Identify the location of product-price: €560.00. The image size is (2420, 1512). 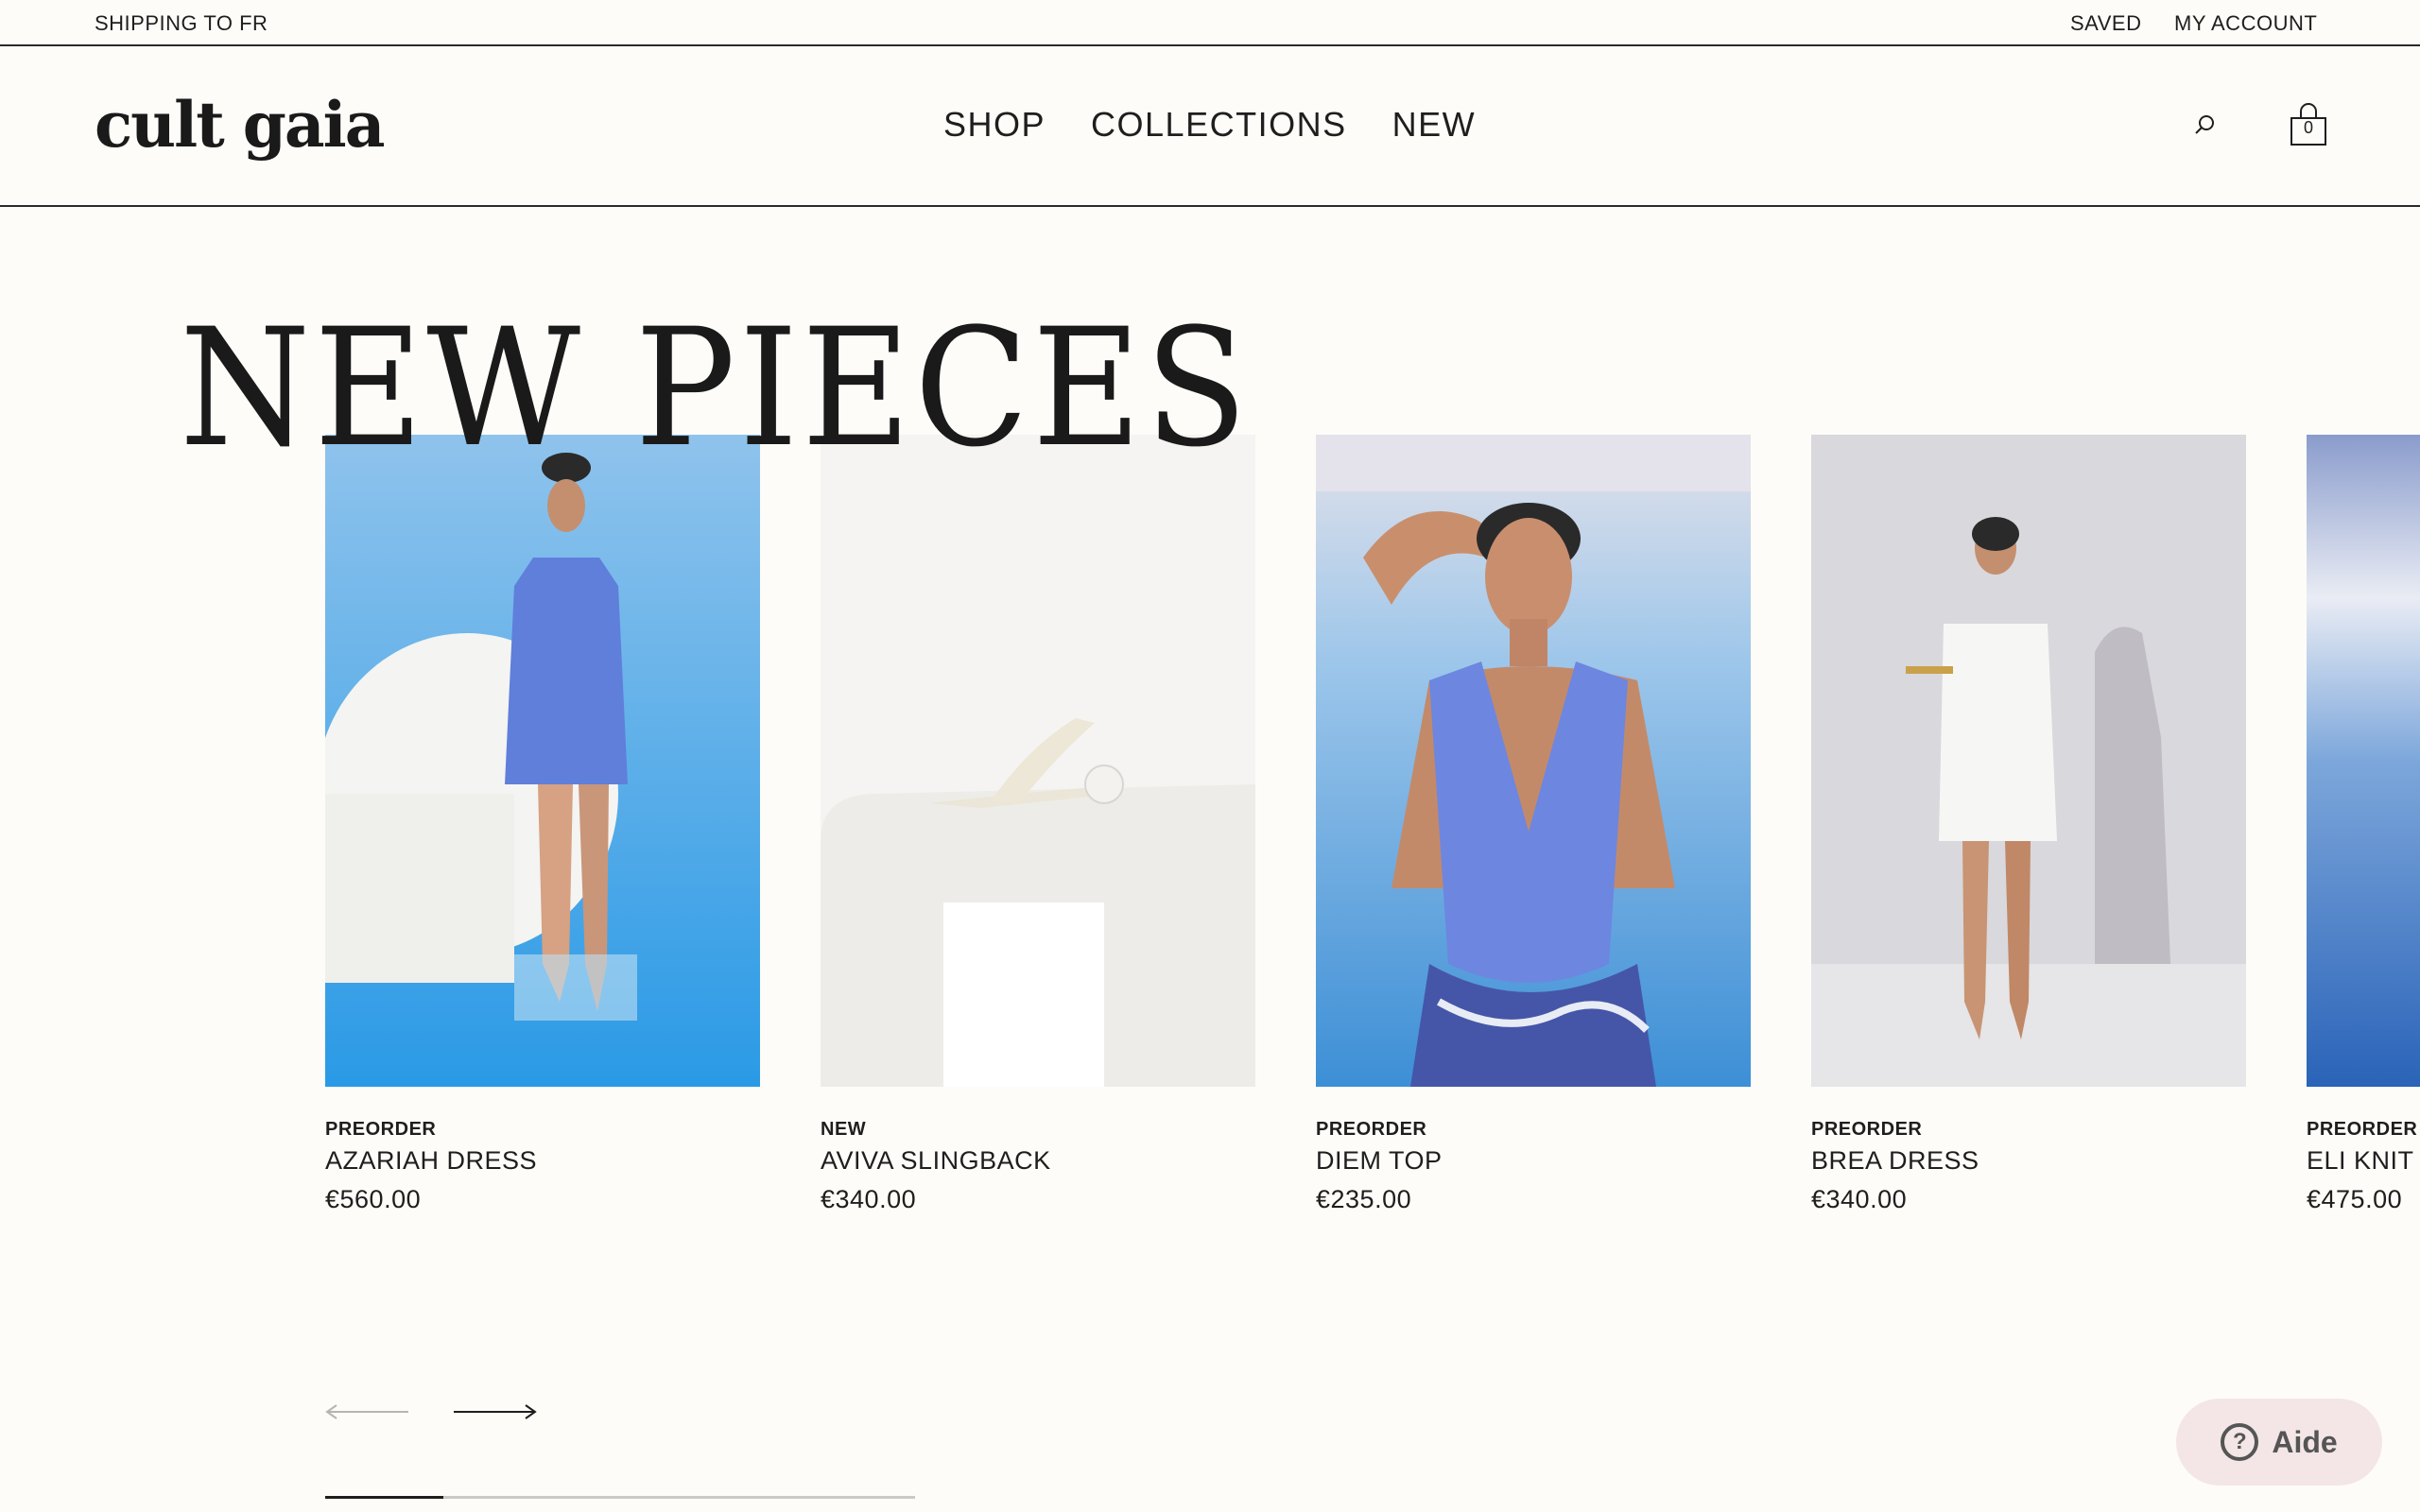
(373, 1199).